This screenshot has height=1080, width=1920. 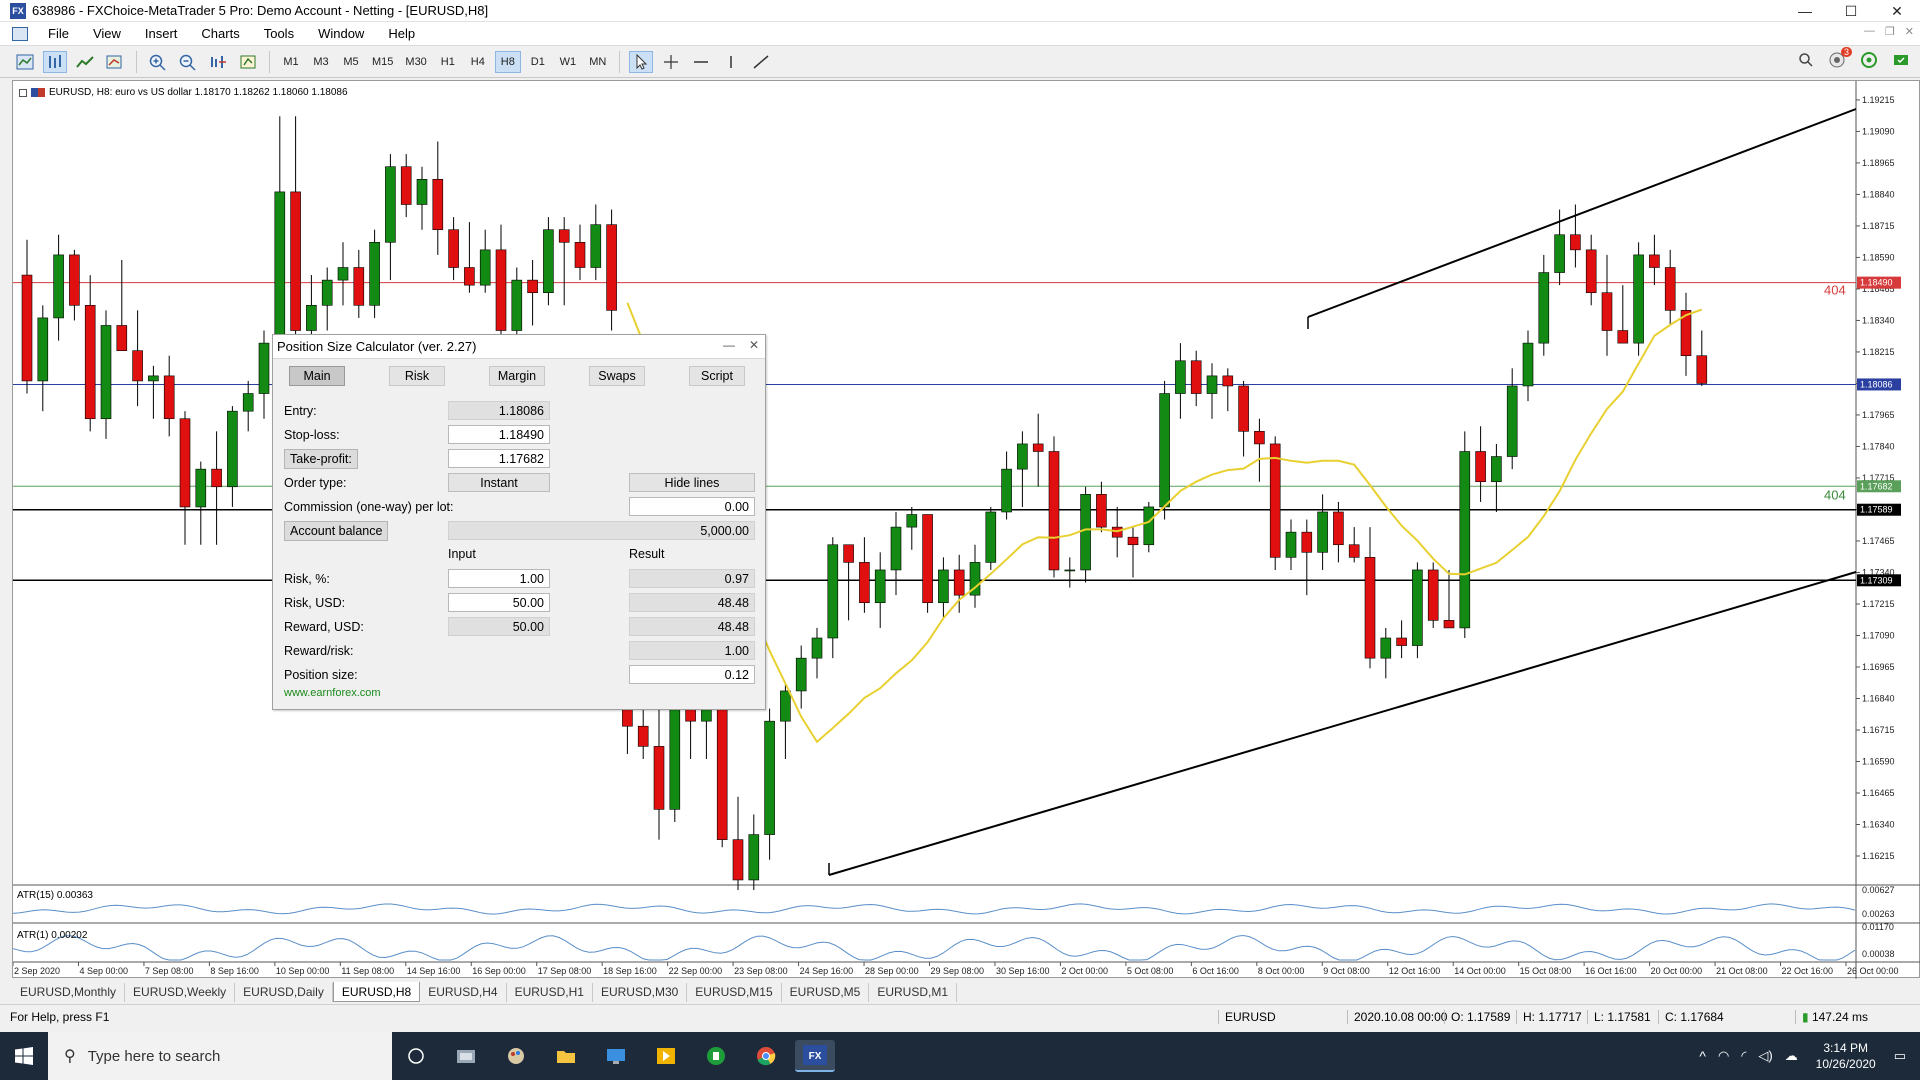 I want to click on indicators-icon, so click(x=115, y=62).